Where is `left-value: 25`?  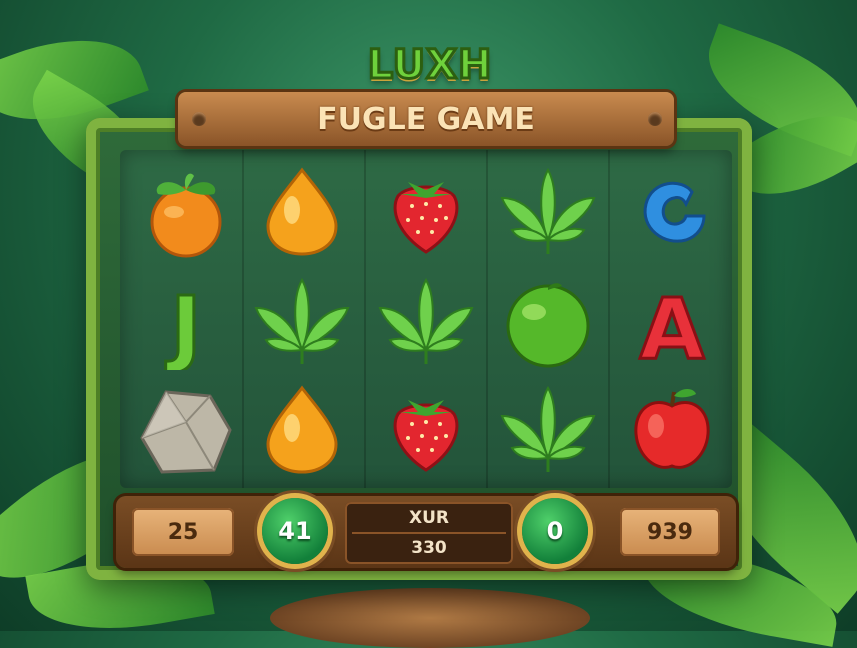
left-value: 25 is located at coordinates (183, 532).